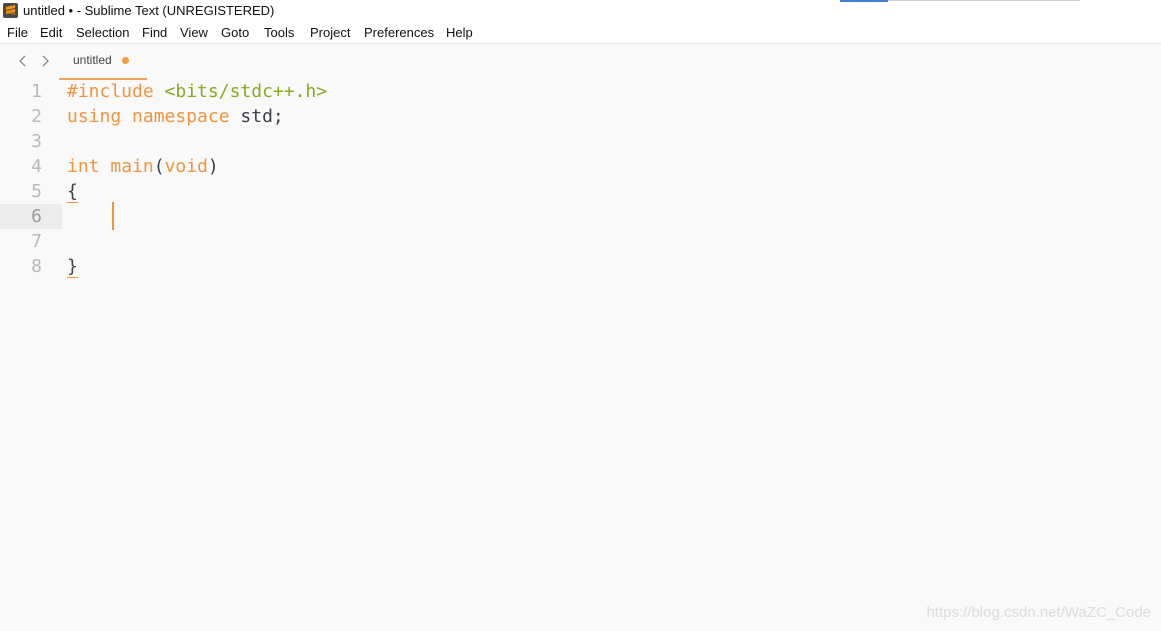 The width and height of the screenshot is (1161, 631). Describe the element at coordinates (580, 62) in the screenshot. I see `tab-bar: untitled` at that location.